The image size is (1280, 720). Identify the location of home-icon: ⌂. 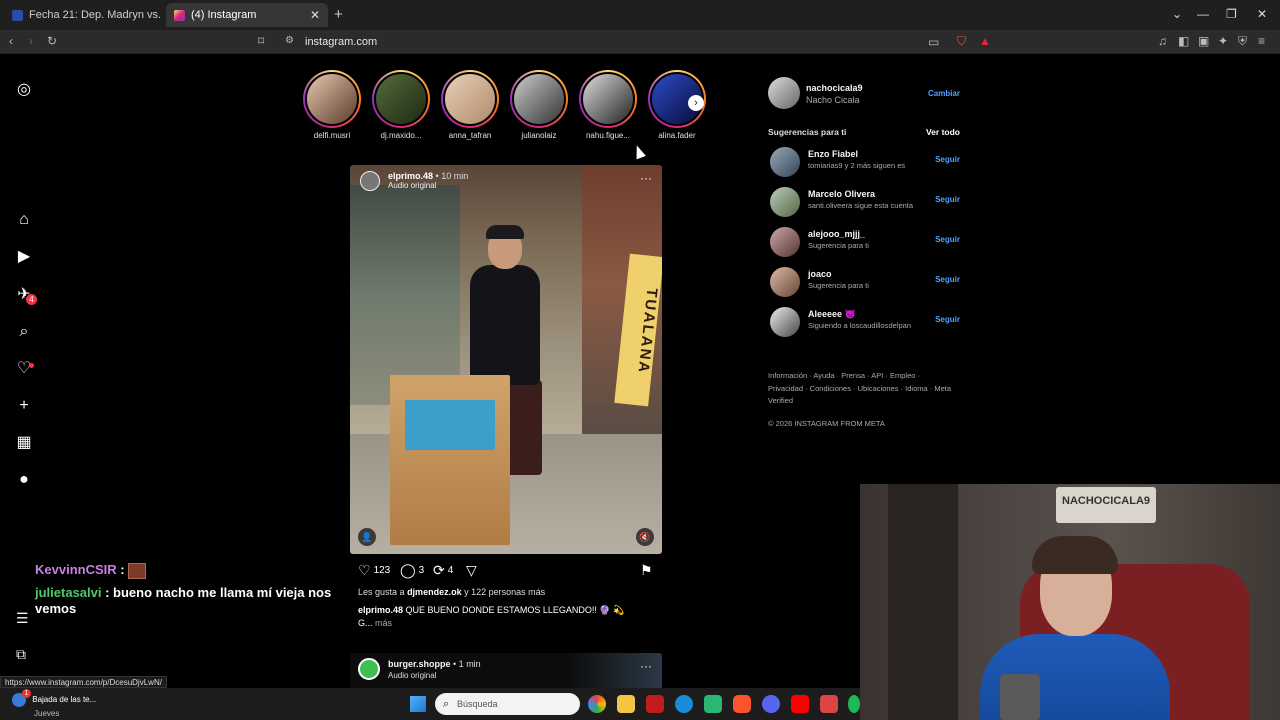
(24, 220).